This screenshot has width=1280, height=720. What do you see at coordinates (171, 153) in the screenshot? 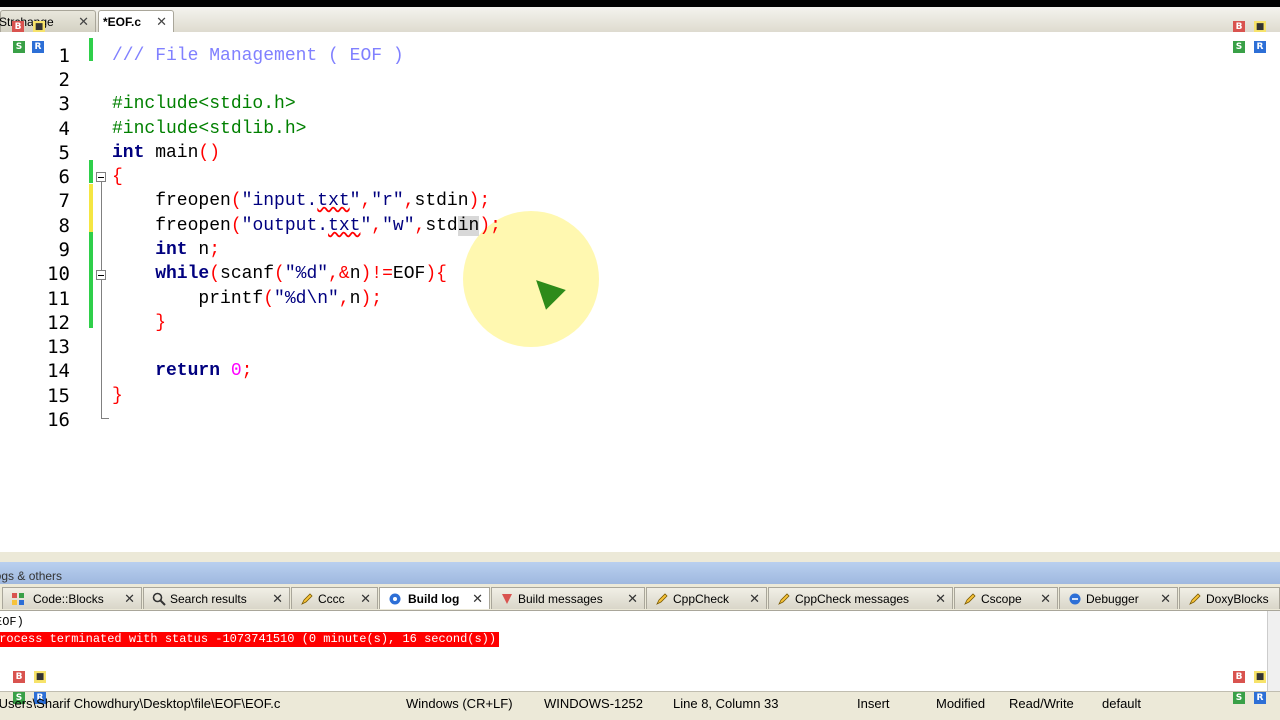
I see `identifier: main` at bounding box center [171, 153].